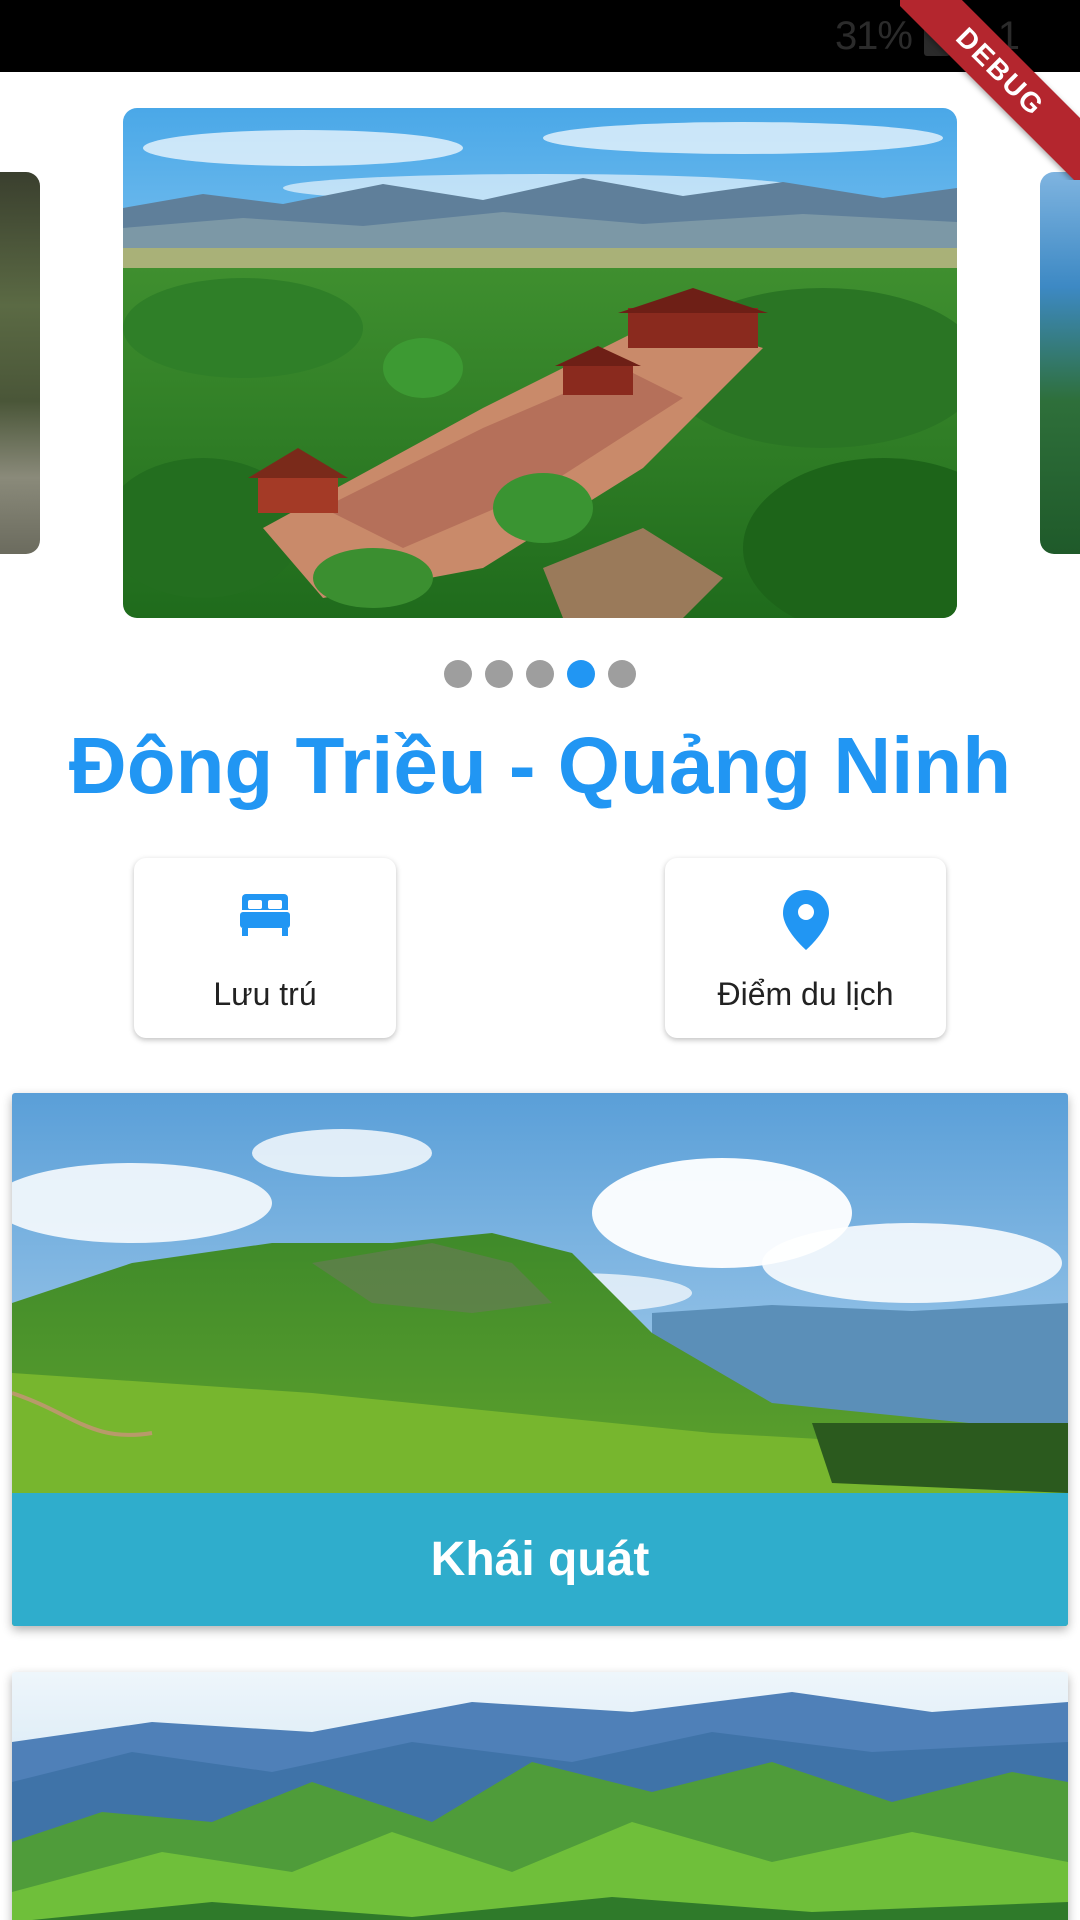  I want to click on carousel-dots, so click(540, 675).